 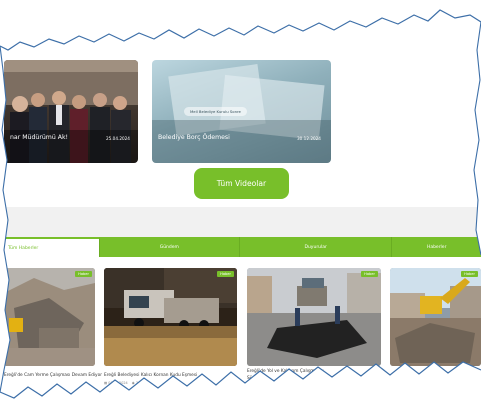 What do you see at coordinates (255, 378) in the screenshot?
I see `news-title-line2: Sürüyor` at bounding box center [255, 378].